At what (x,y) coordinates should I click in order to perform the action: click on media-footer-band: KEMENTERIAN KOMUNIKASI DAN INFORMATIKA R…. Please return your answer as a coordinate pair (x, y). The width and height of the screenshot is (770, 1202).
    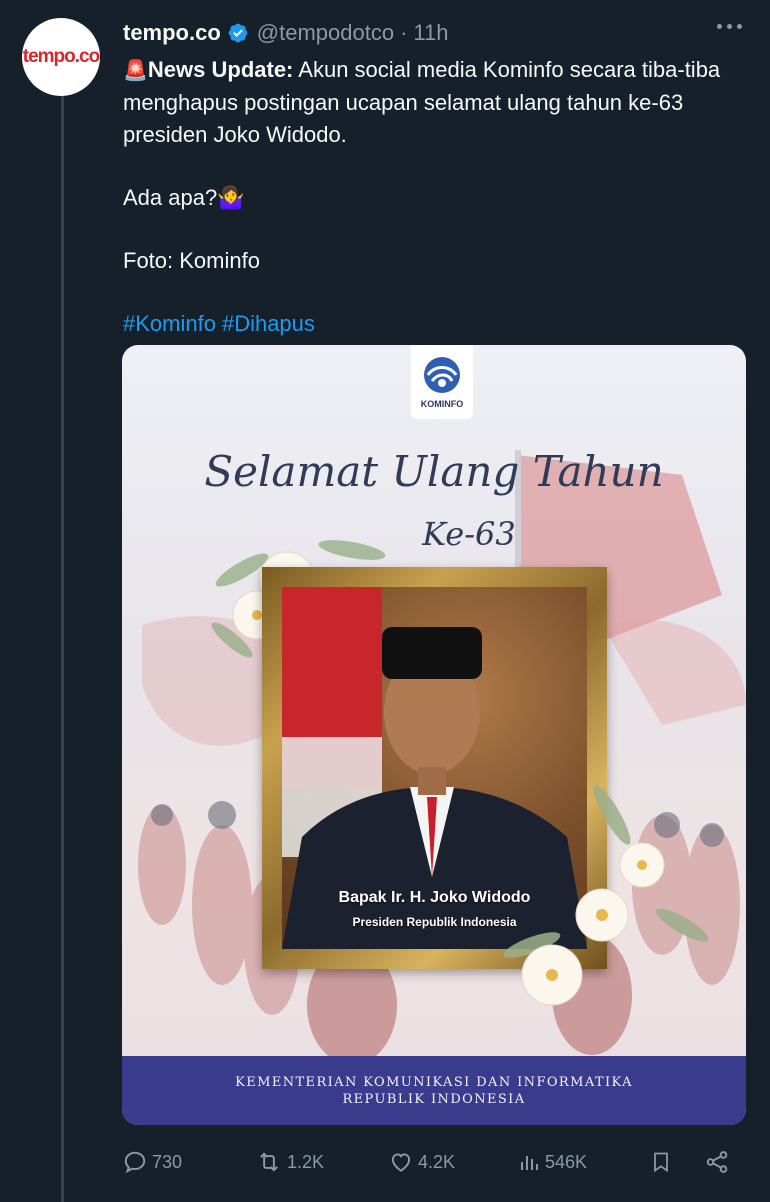
    Looking at the image, I should click on (434, 1090).